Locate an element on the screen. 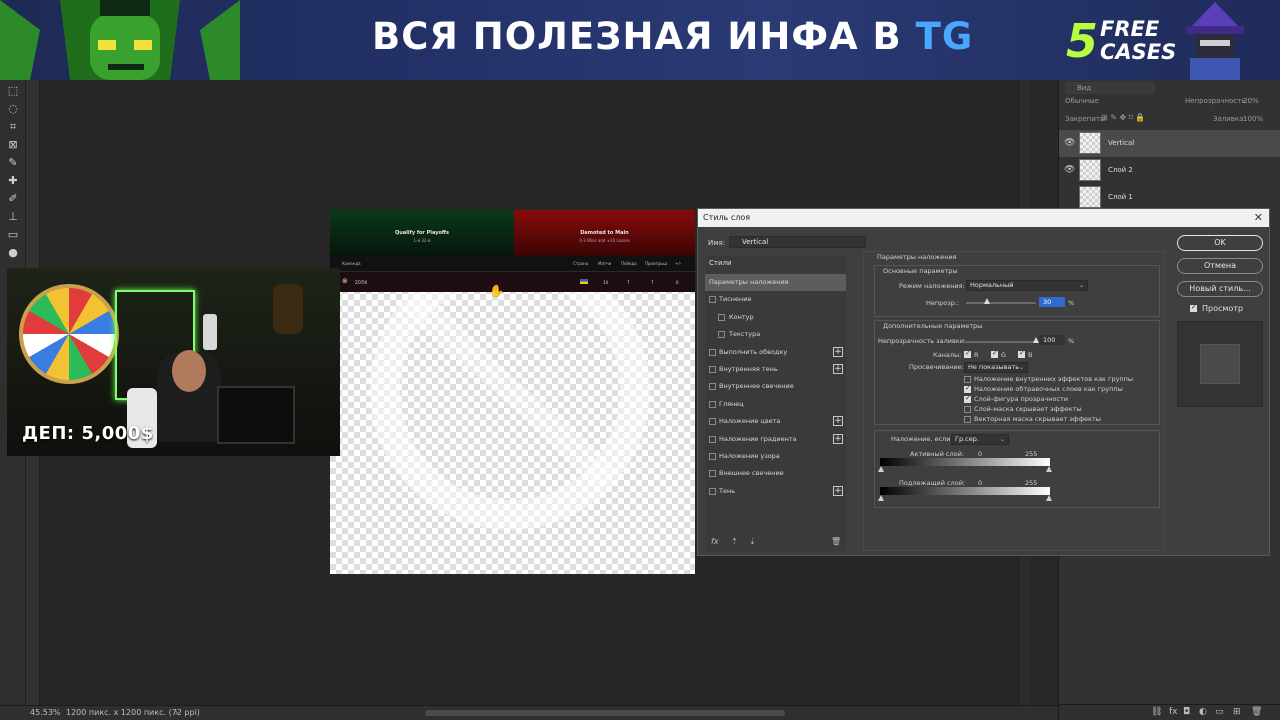  underlying-gradient is located at coordinates (965, 491).